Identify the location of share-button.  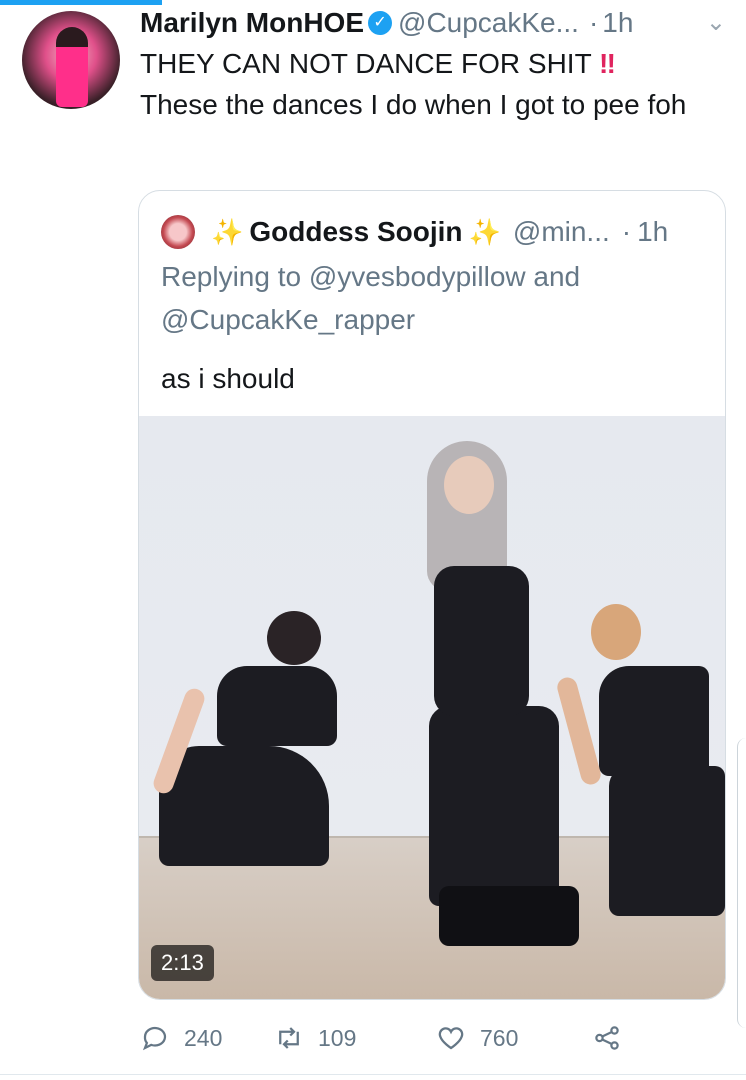
(614, 1038).